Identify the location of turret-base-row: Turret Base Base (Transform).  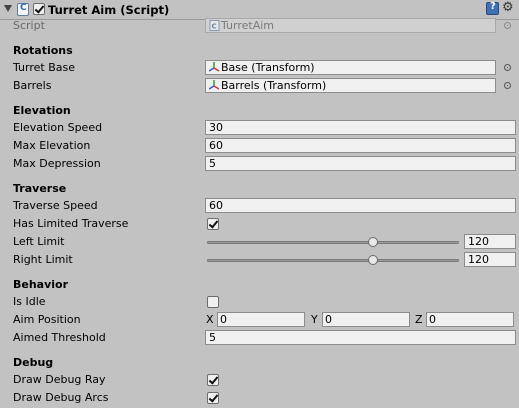
(259, 68).